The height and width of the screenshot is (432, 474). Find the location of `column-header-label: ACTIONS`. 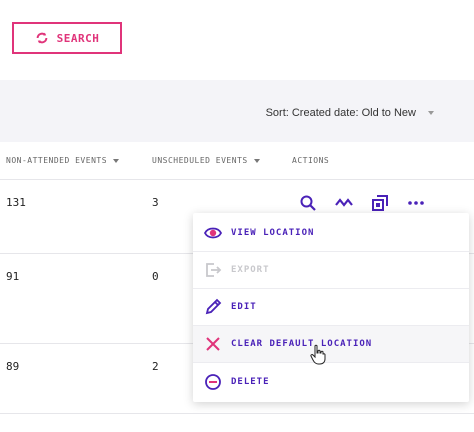

column-header-label: ACTIONS is located at coordinates (311, 160).